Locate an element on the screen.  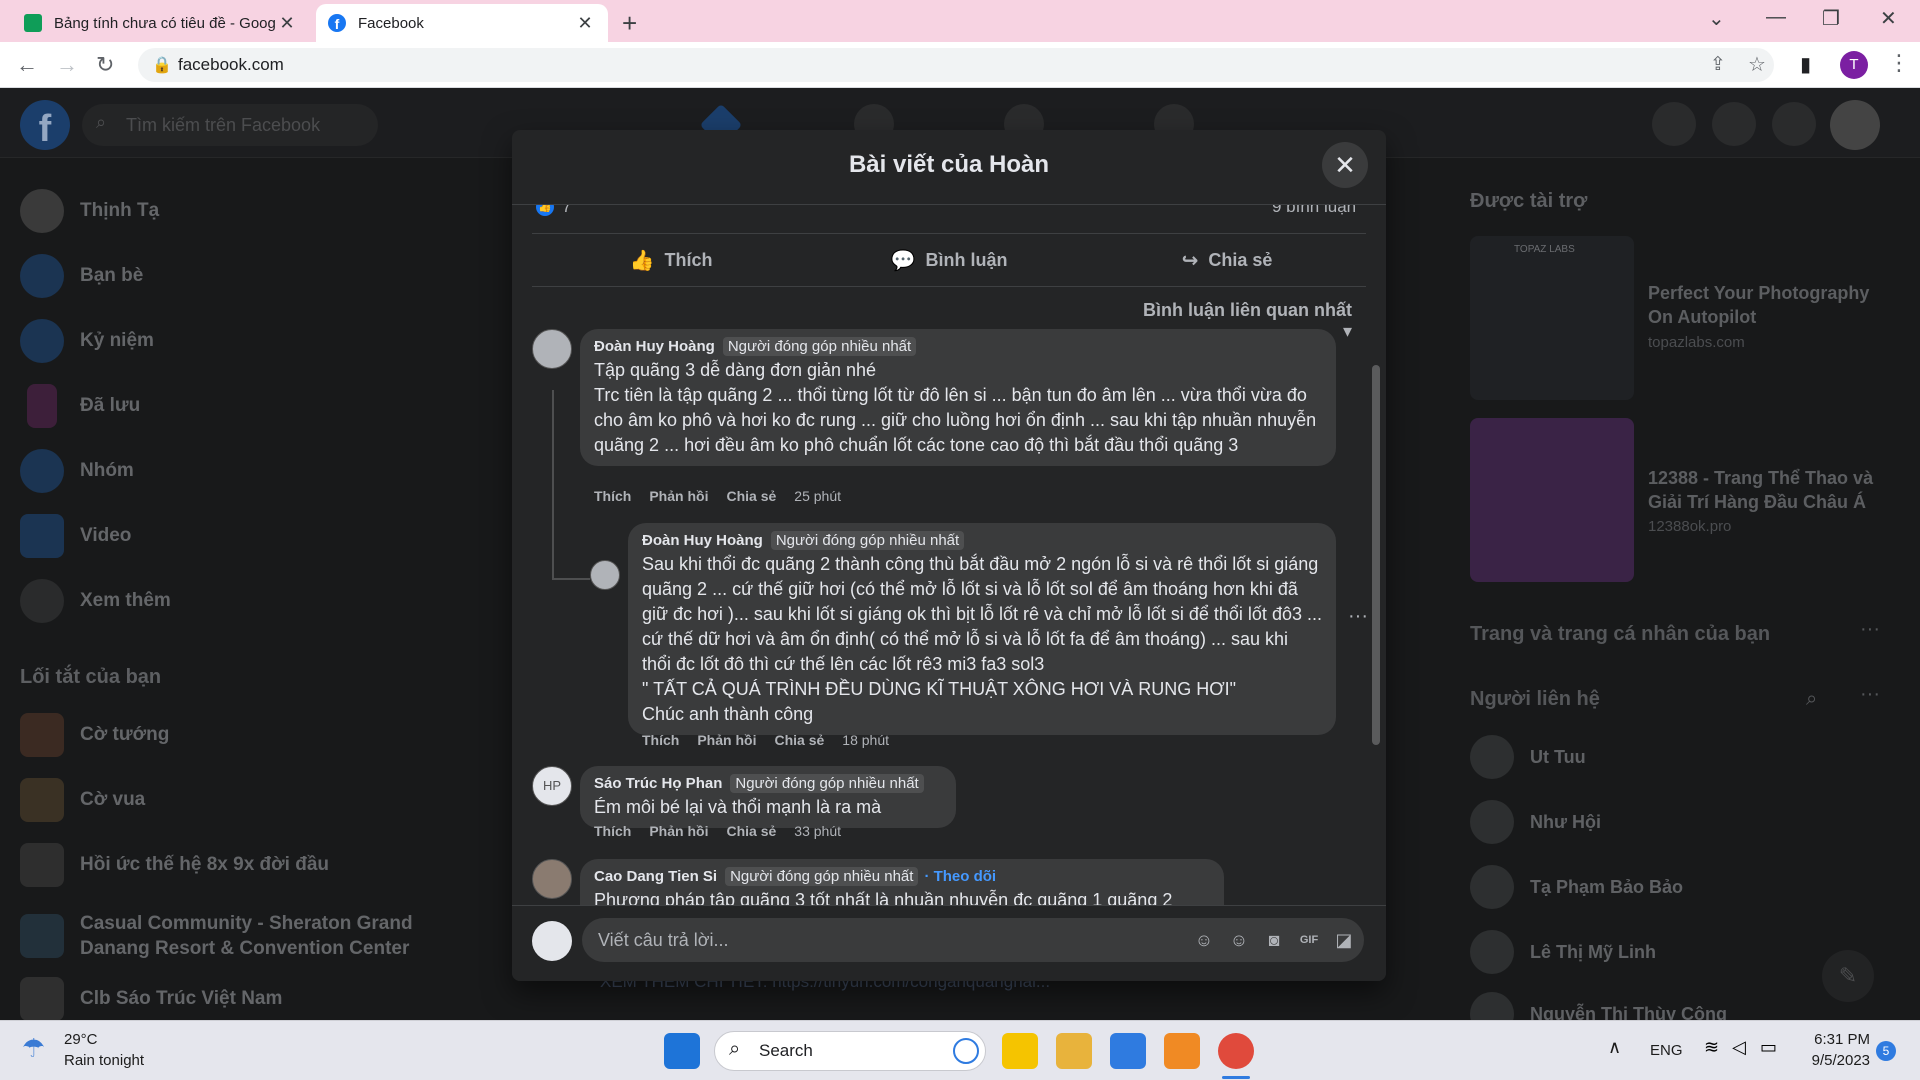
shortcut-item: Clb Sáo Trúc Việt Nam is located at coordinates (151, 999).